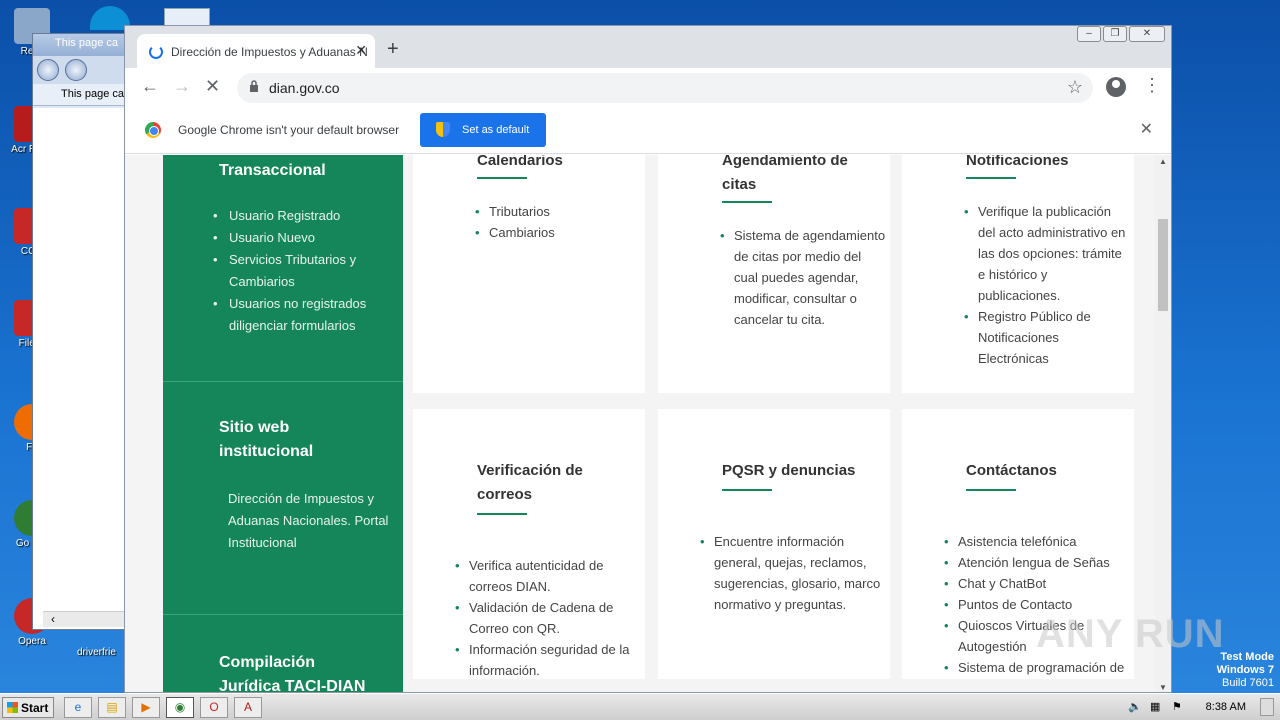 The image size is (1280, 720). Describe the element at coordinates (214, 707) in the screenshot. I see `taskbar-opera-icon: O` at that location.